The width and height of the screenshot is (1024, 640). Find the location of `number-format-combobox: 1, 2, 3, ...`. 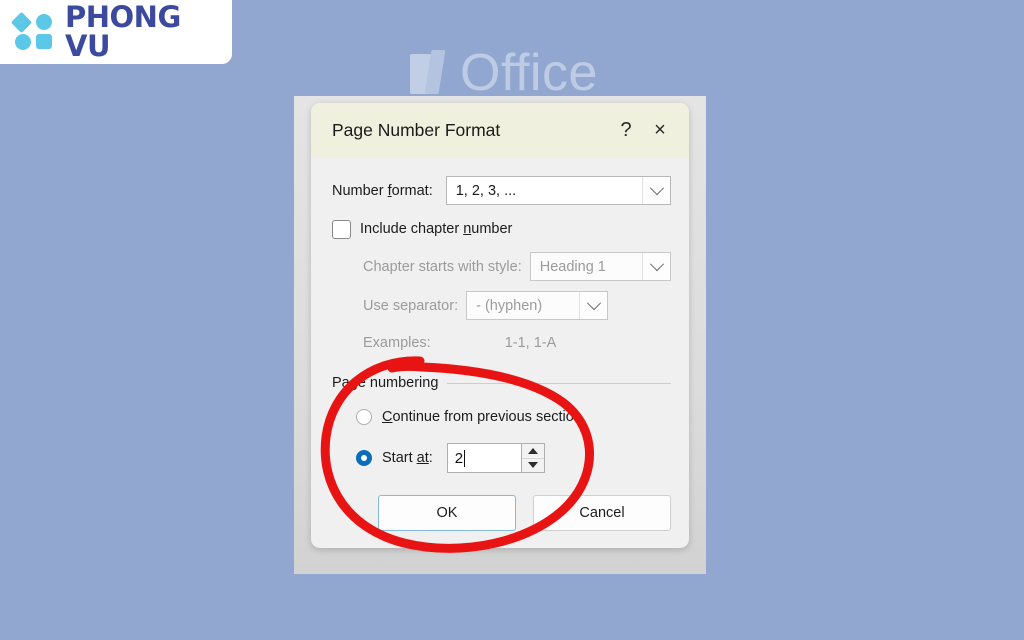

number-format-combobox: 1, 2, 3, ... is located at coordinates (558, 190).